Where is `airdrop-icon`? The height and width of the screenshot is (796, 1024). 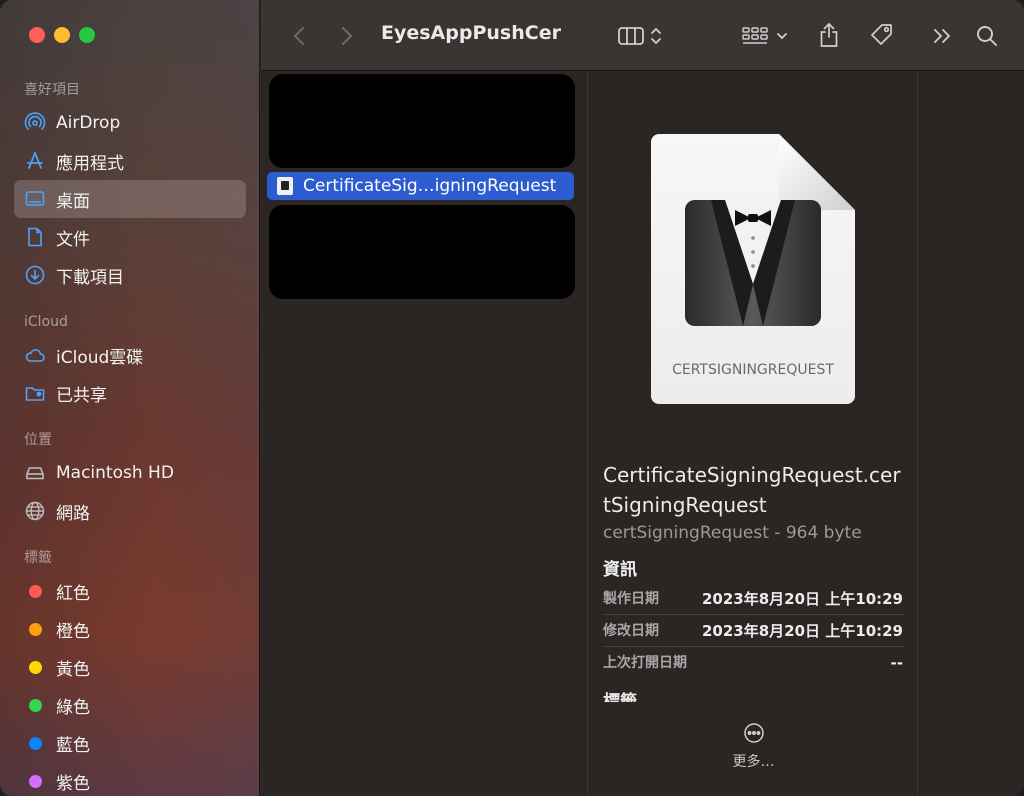
airdrop-icon is located at coordinates (35, 123).